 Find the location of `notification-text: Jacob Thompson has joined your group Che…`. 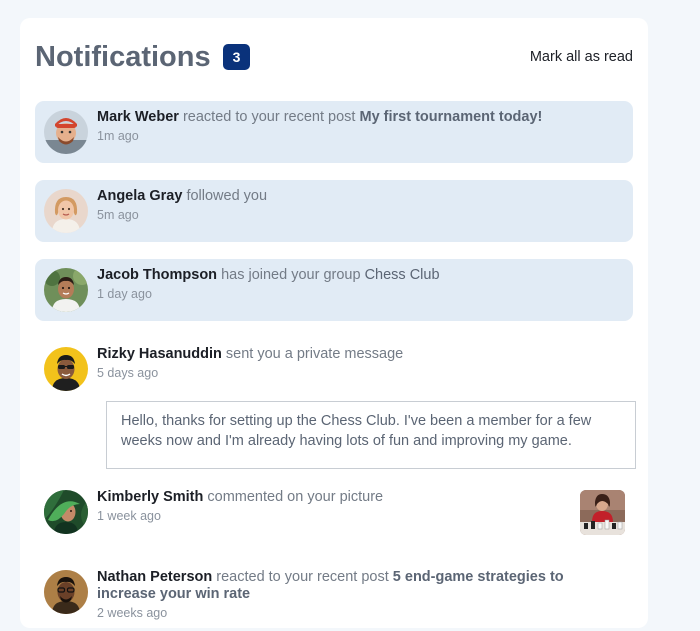

notification-text: Jacob Thompson has joined your group Che… is located at coordinates (360, 275).